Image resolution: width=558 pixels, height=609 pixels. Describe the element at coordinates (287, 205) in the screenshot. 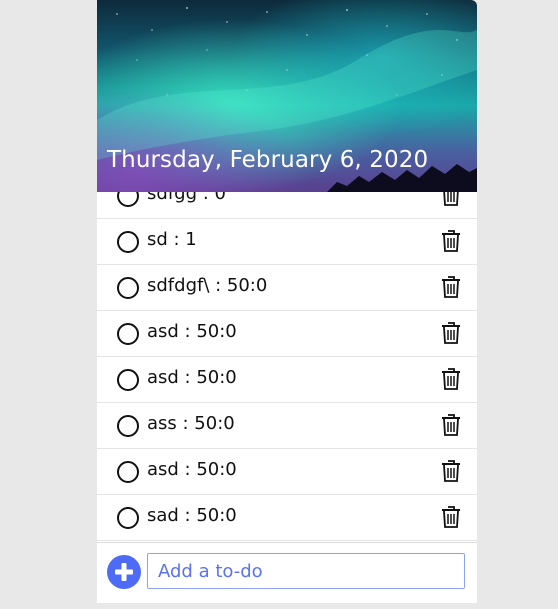

I see `todo-item: sdfgg : 0` at that location.